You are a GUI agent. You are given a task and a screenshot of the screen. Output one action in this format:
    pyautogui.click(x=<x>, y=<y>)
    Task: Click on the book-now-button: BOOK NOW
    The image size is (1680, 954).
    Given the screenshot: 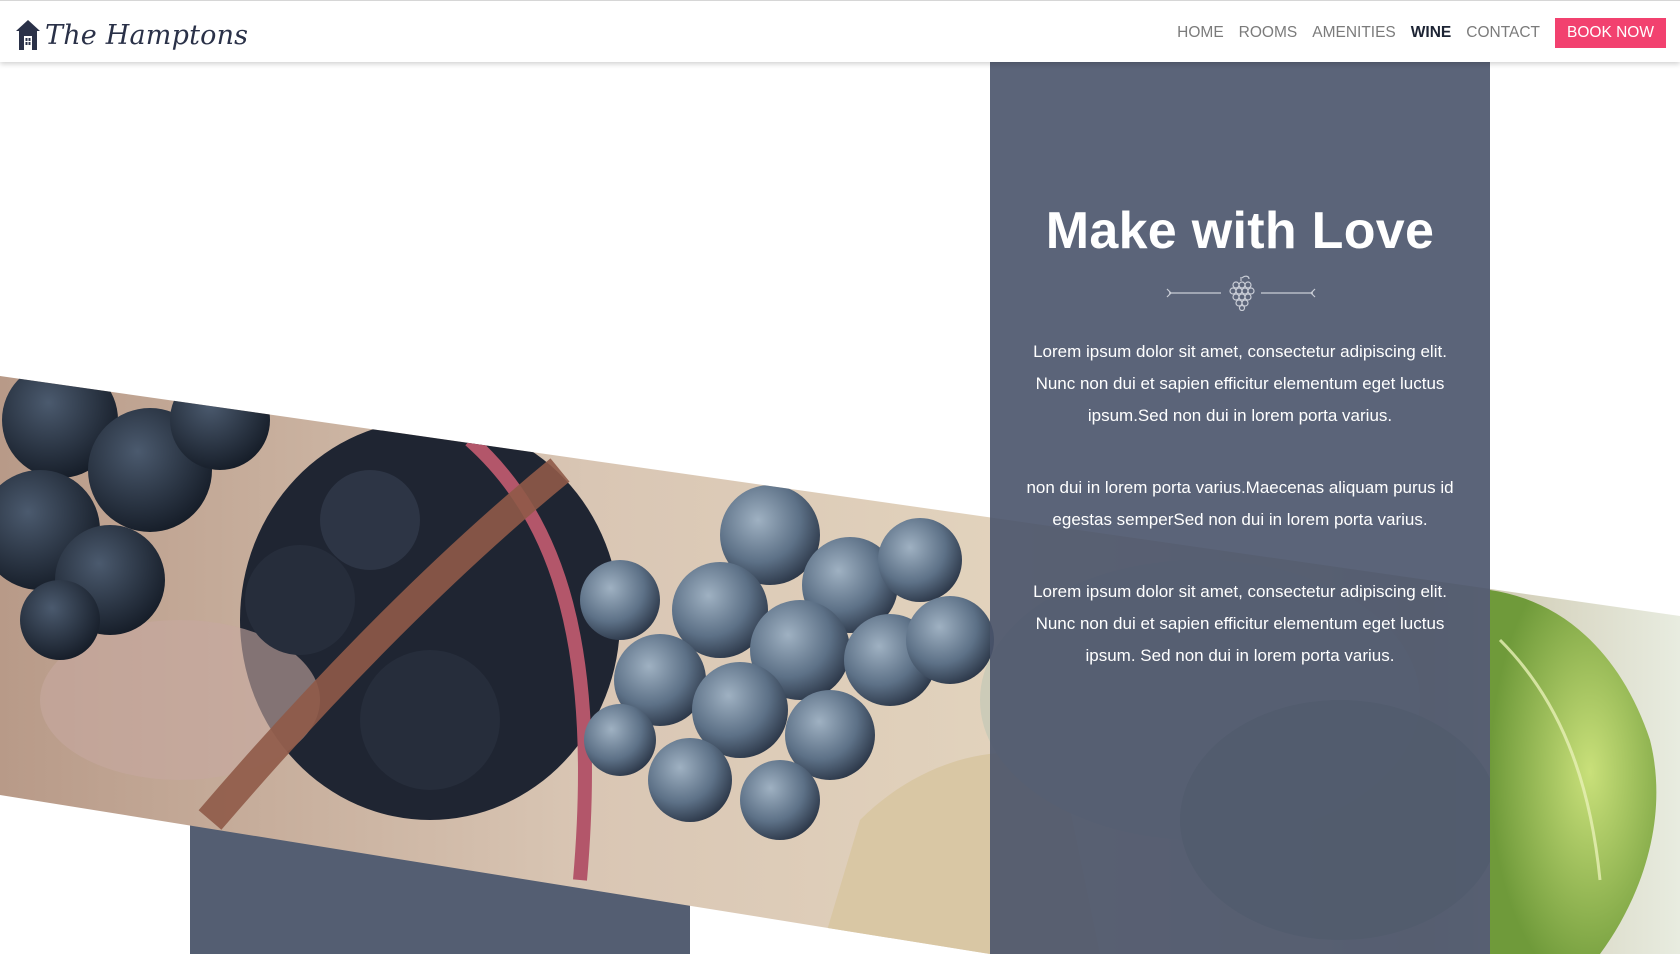 What is the action you would take?
    pyautogui.click(x=1610, y=33)
    